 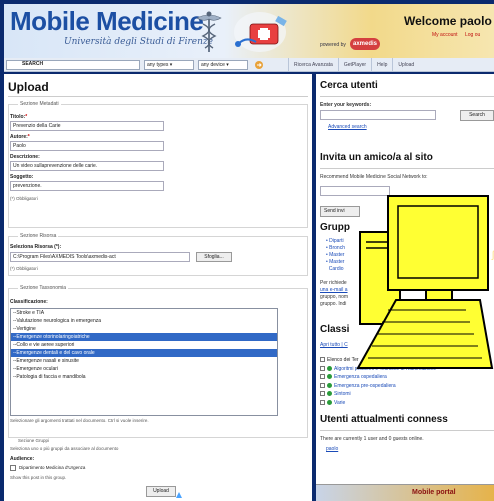 What do you see at coordinates (335, 329) in the screenshot?
I see `classi-title: Classi` at bounding box center [335, 329].